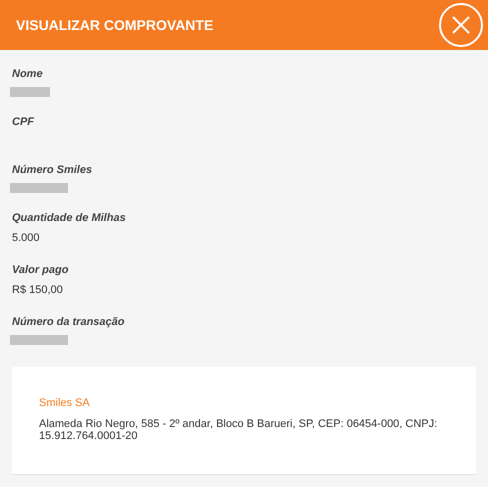 Image resolution: width=488 pixels, height=487 pixels. Describe the element at coordinates (115, 25) in the screenshot. I see `window-title: VISUALIZAR COMPROVANTE` at that location.